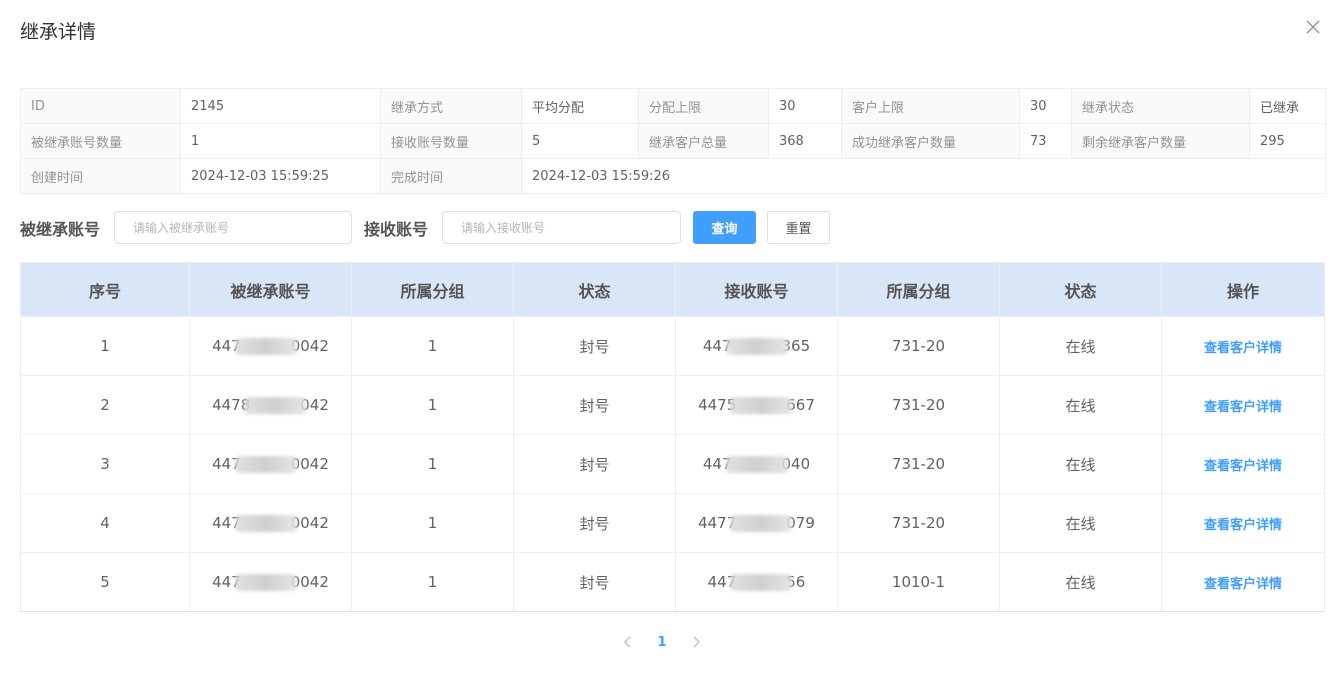 The width and height of the screenshot is (1340, 675). I want to click on pagination: 1, so click(662, 642).